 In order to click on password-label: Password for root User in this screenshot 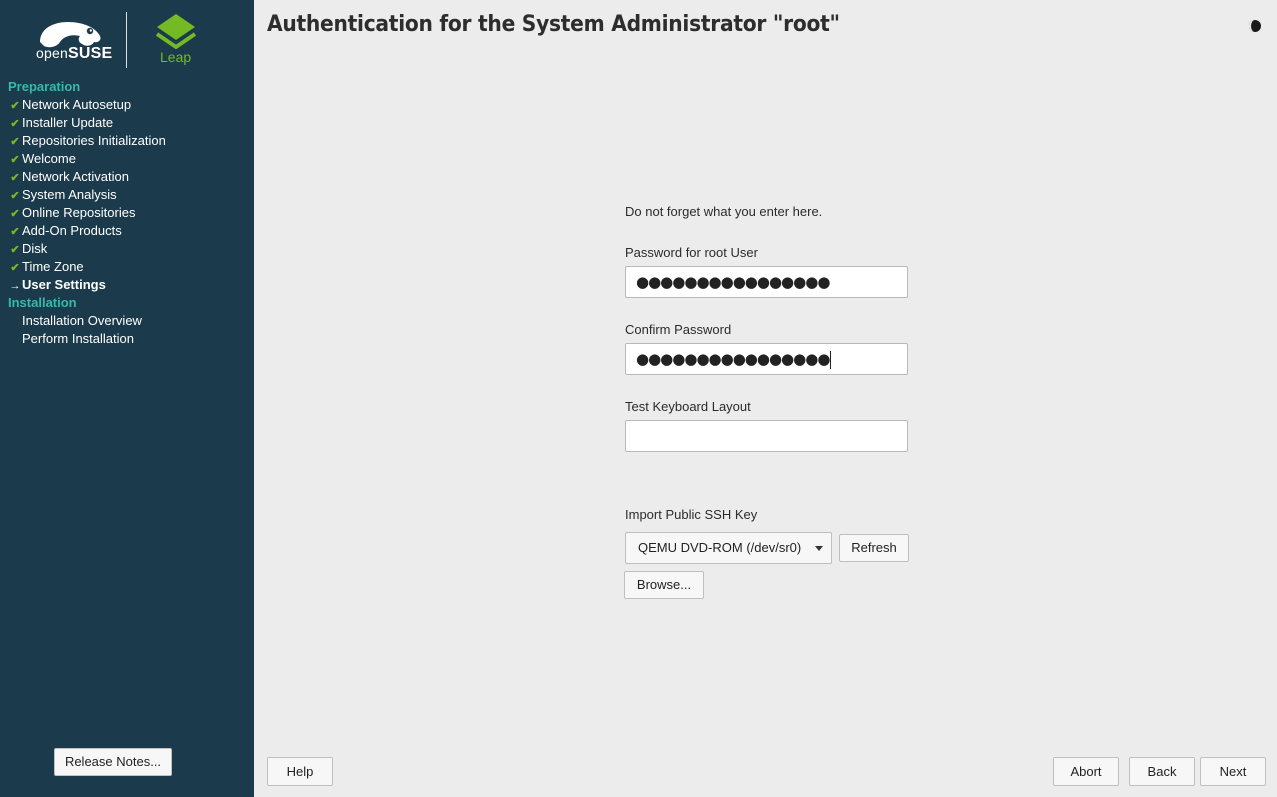, I will do `click(691, 252)`.